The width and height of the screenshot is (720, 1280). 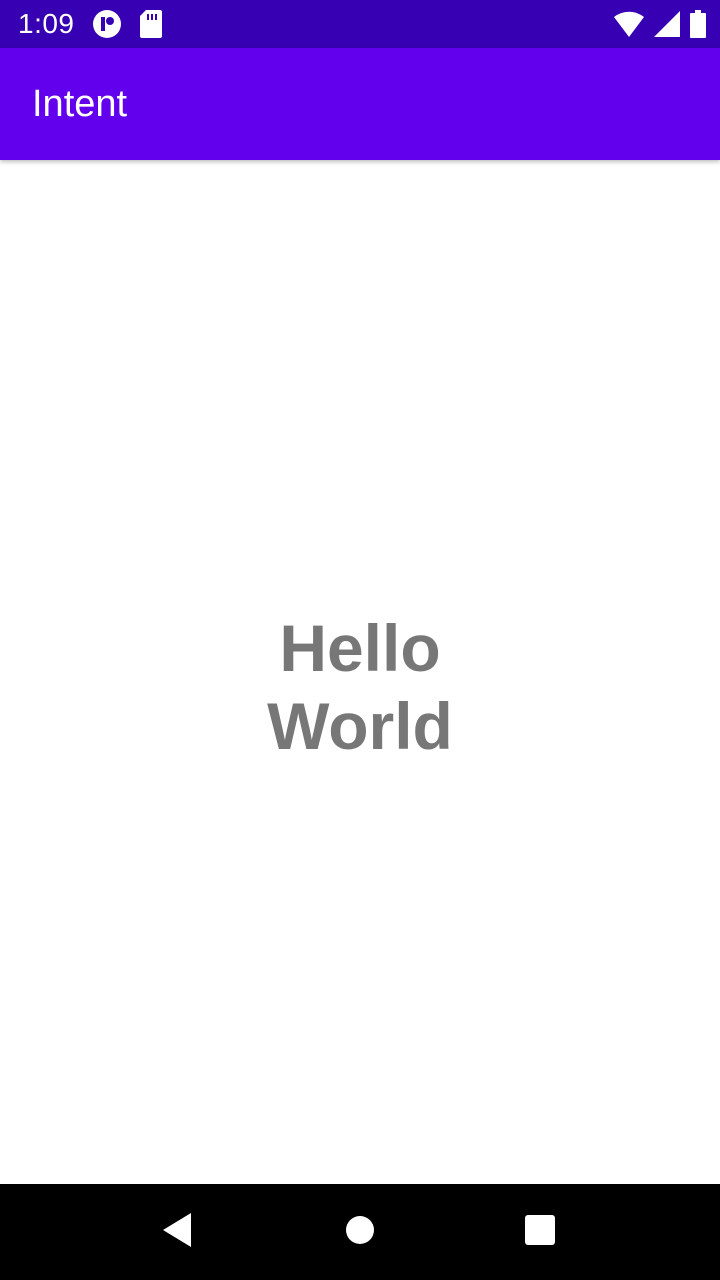 I want to click on navigation-bar, so click(x=360, y=1232).